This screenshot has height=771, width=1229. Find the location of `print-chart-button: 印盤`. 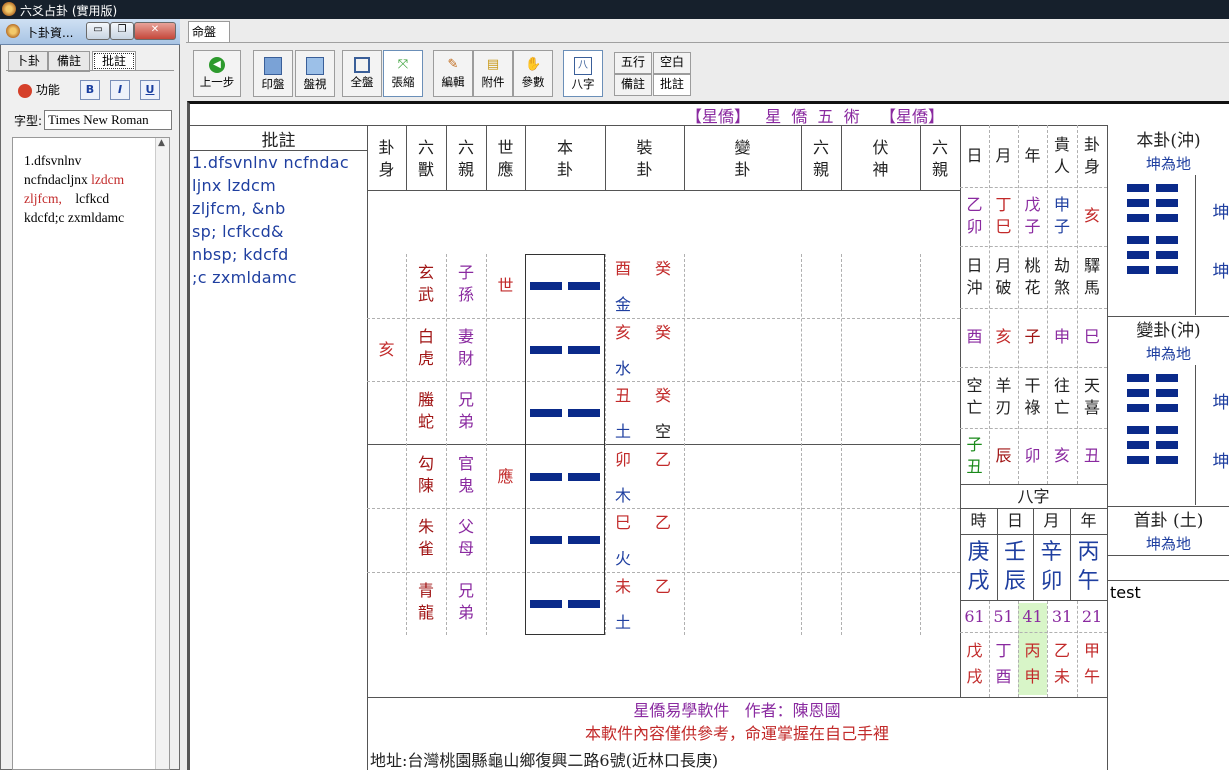

print-chart-button: 印盤 is located at coordinates (273, 73).